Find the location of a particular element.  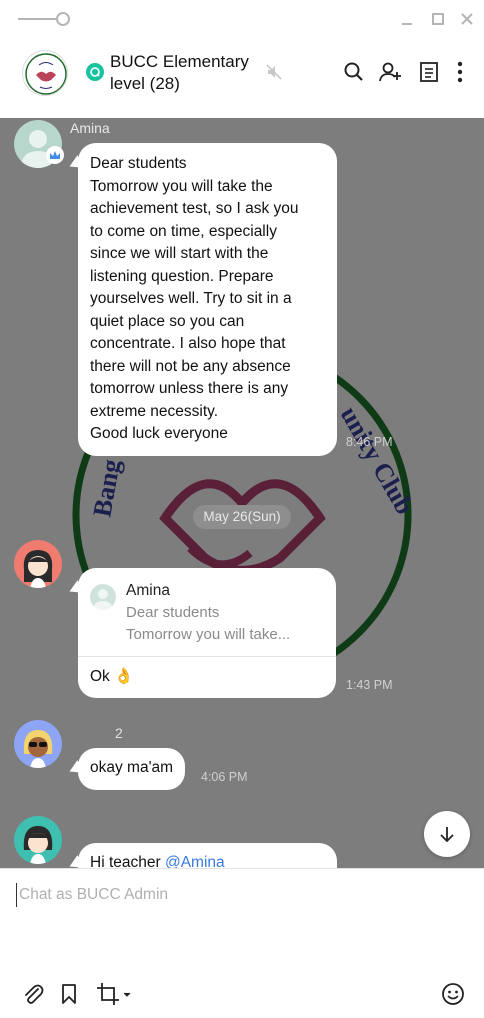

message-bubble: okay ma'am is located at coordinates (132, 769).